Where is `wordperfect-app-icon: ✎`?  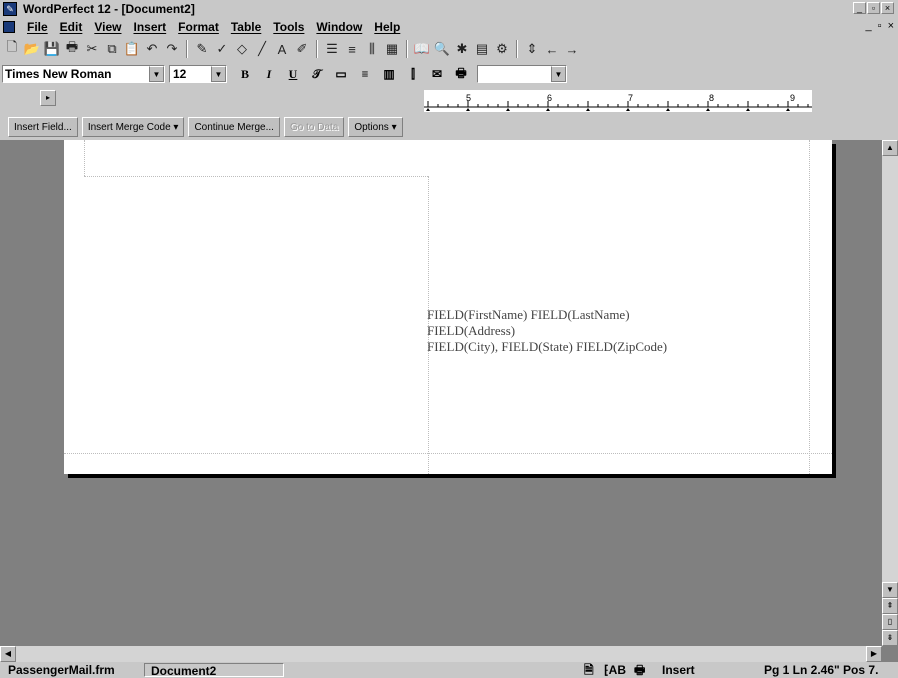
wordperfect-app-icon: ✎ is located at coordinates (10, 9).